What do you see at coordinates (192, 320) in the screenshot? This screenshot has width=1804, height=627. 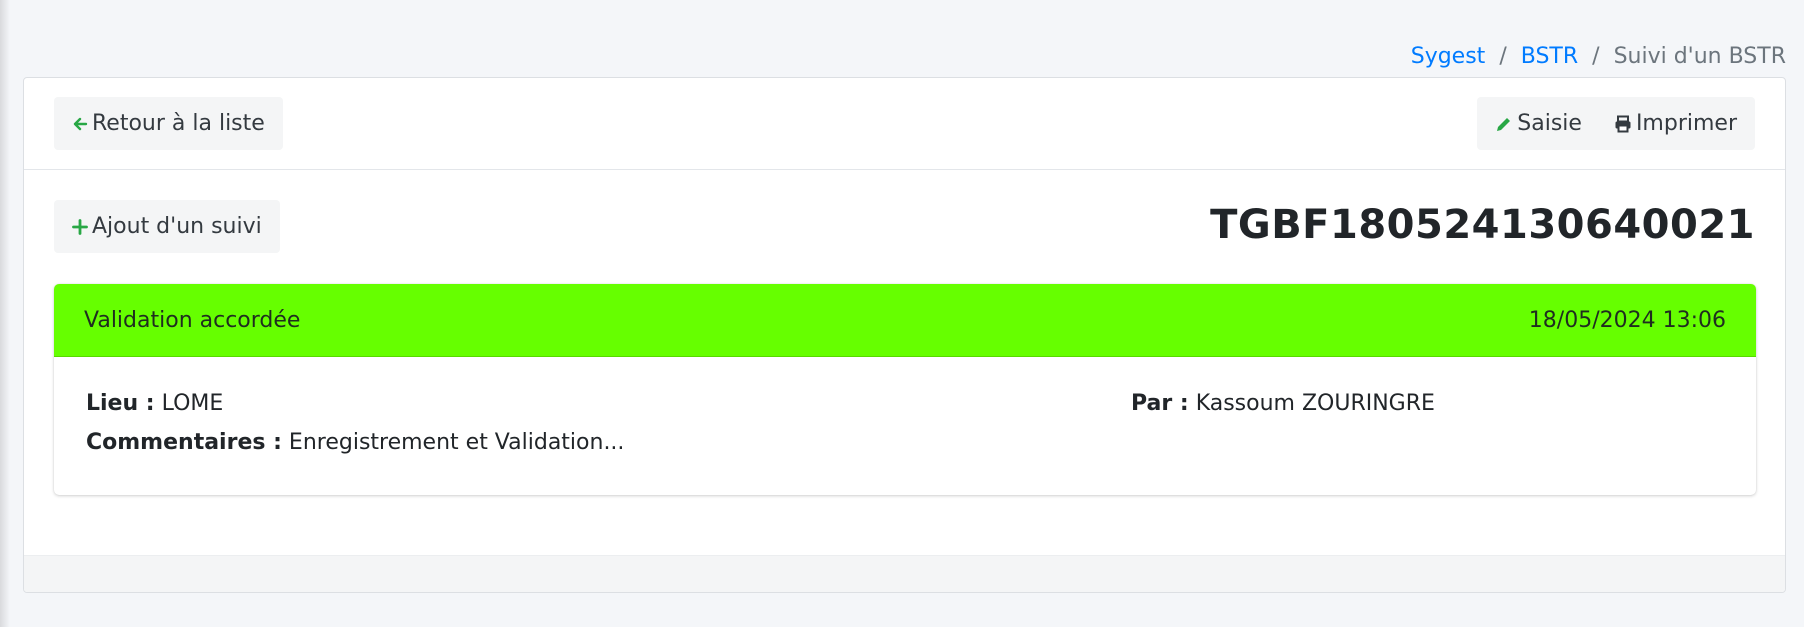 I see `event-status: Validation accordée` at bounding box center [192, 320].